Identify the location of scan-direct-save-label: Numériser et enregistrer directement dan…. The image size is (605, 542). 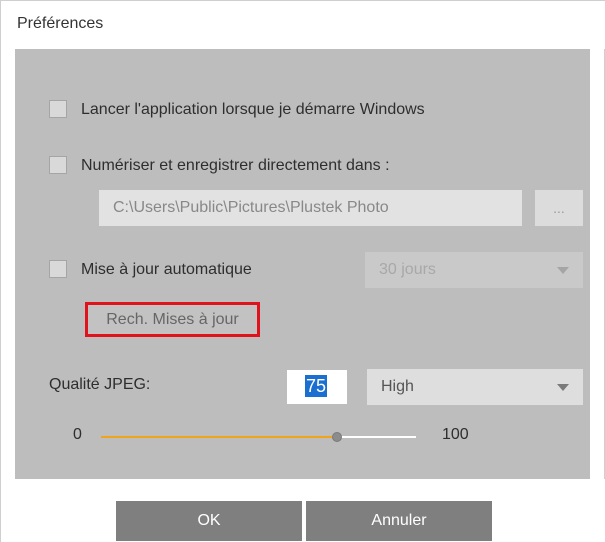
(235, 165).